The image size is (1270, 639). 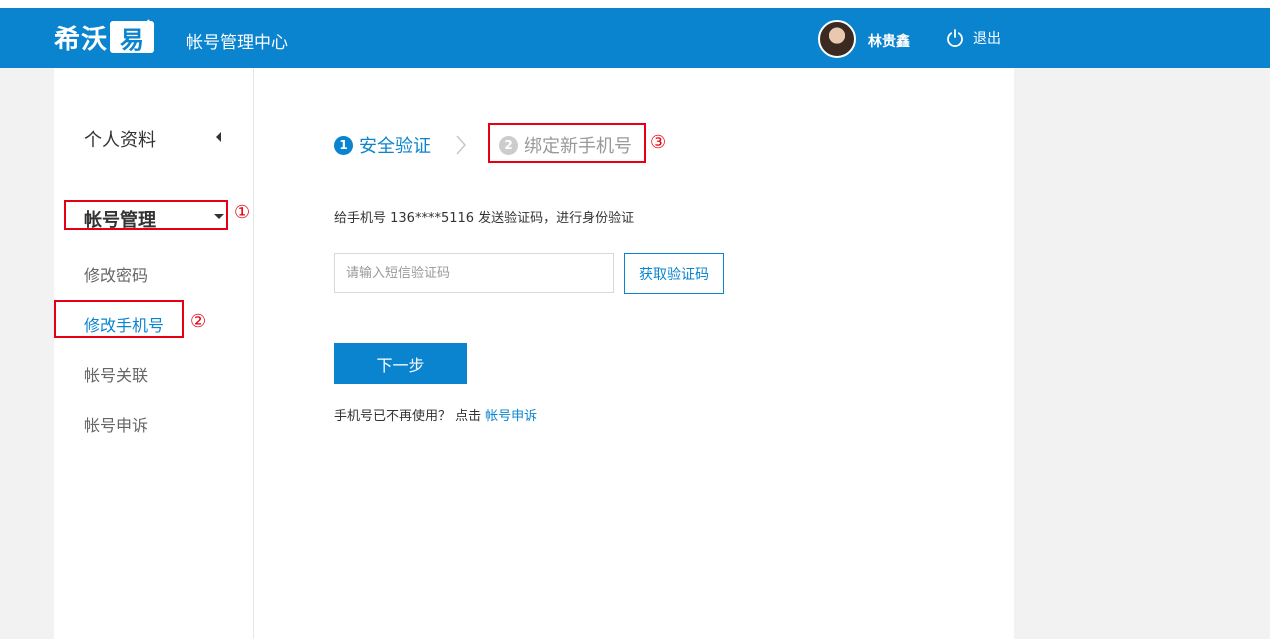 What do you see at coordinates (242, 212) in the screenshot?
I see `annotation-1: ①` at bounding box center [242, 212].